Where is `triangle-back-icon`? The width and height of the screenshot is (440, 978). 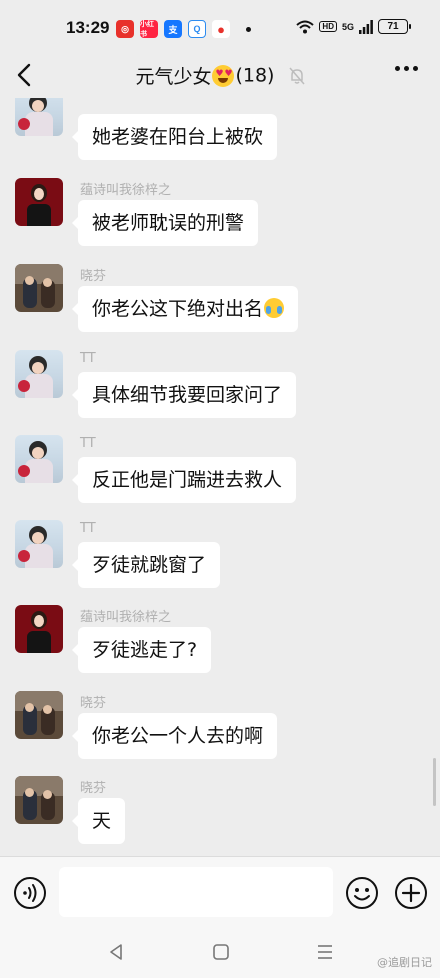 triangle-back-icon is located at coordinates (116, 952).